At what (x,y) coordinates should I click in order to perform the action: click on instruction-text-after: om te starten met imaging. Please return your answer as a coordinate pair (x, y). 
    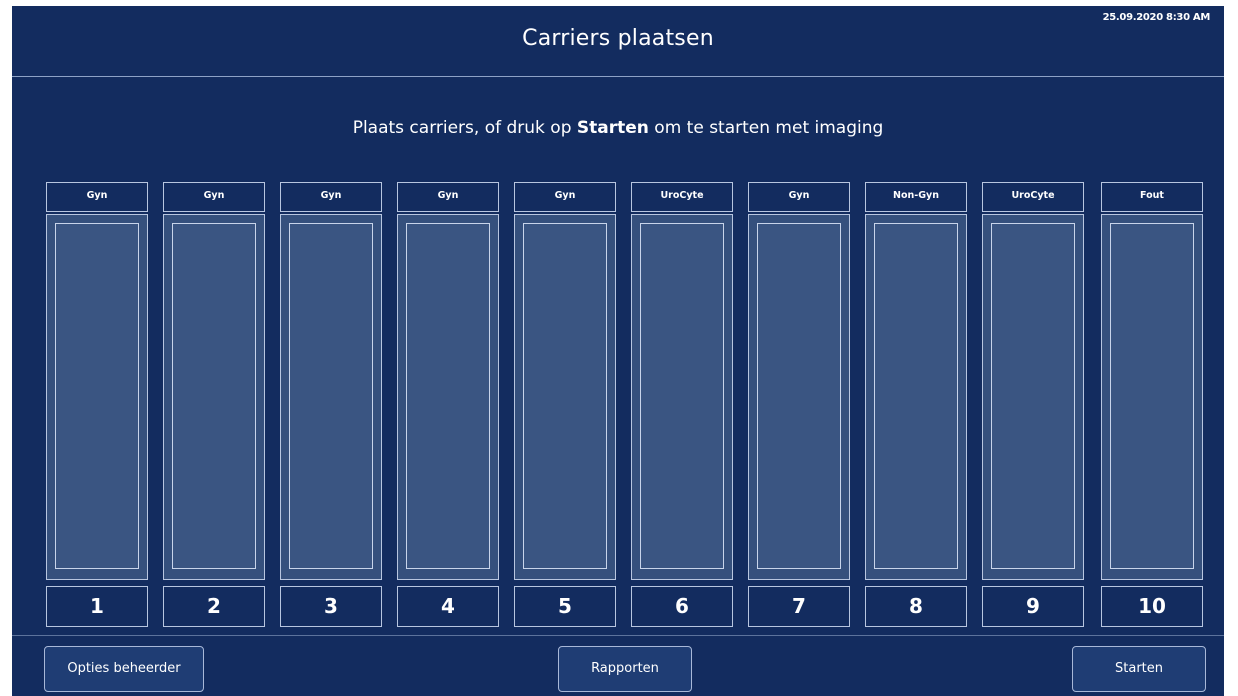
    Looking at the image, I should click on (766, 128).